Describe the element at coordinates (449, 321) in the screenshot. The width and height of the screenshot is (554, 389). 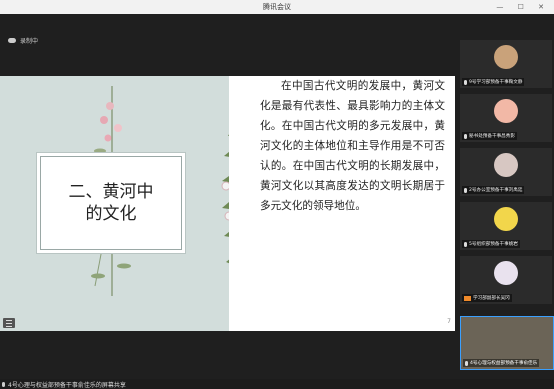
I see `slide-page-number: 7` at that location.